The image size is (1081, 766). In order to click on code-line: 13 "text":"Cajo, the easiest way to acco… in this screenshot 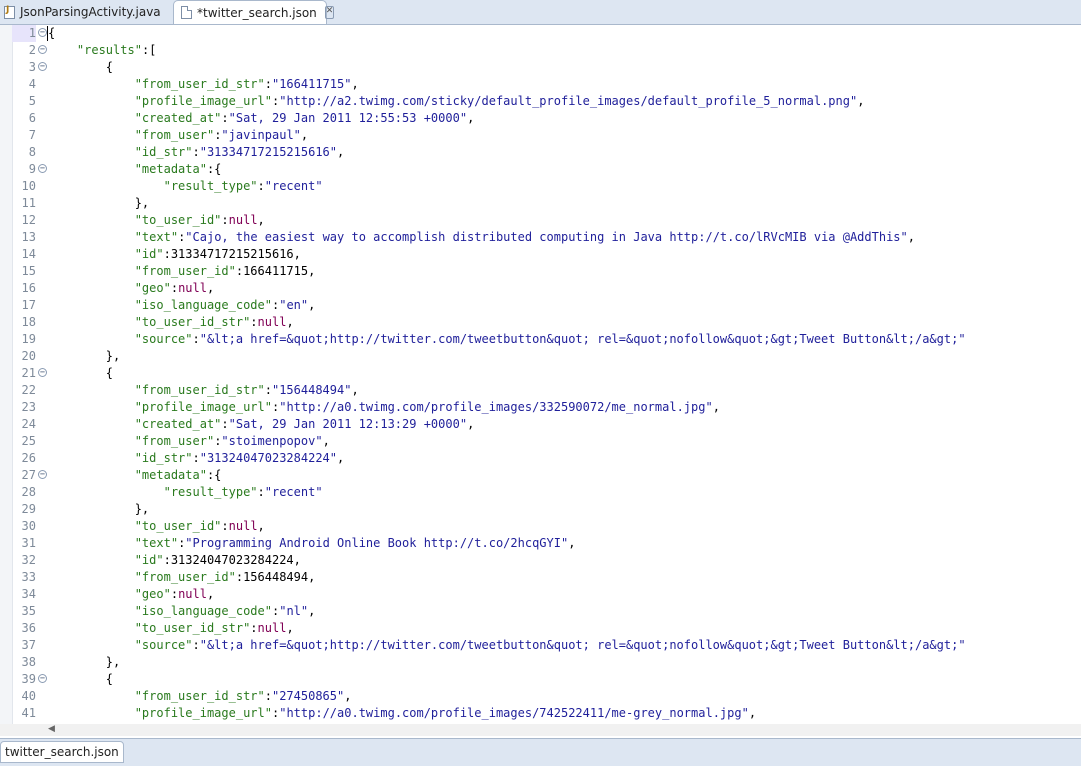, I will do `click(540, 237)`.